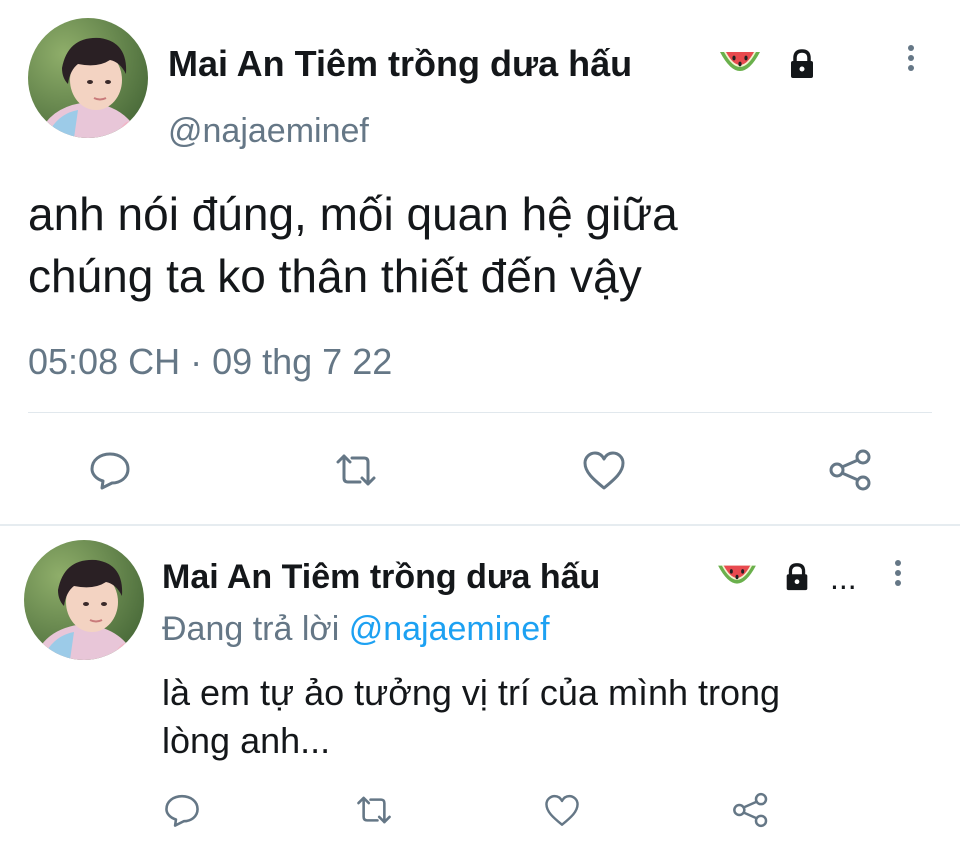  I want to click on tweet-text-line-1: anh nói đúng, mối quan hệ giữa, so click(353, 214).